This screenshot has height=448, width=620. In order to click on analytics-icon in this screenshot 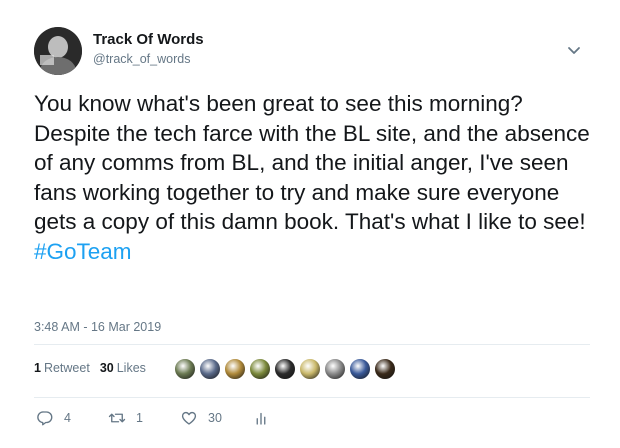, I will do `click(261, 418)`.